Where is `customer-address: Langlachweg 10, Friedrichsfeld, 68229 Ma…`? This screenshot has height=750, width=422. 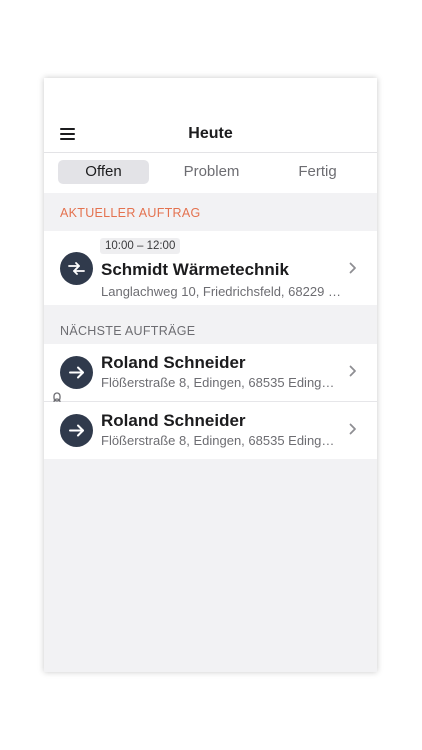 customer-address: Langlachweg 10, Friedrichsfeld, 68229 Ma… is located at coordinates (221, 291).